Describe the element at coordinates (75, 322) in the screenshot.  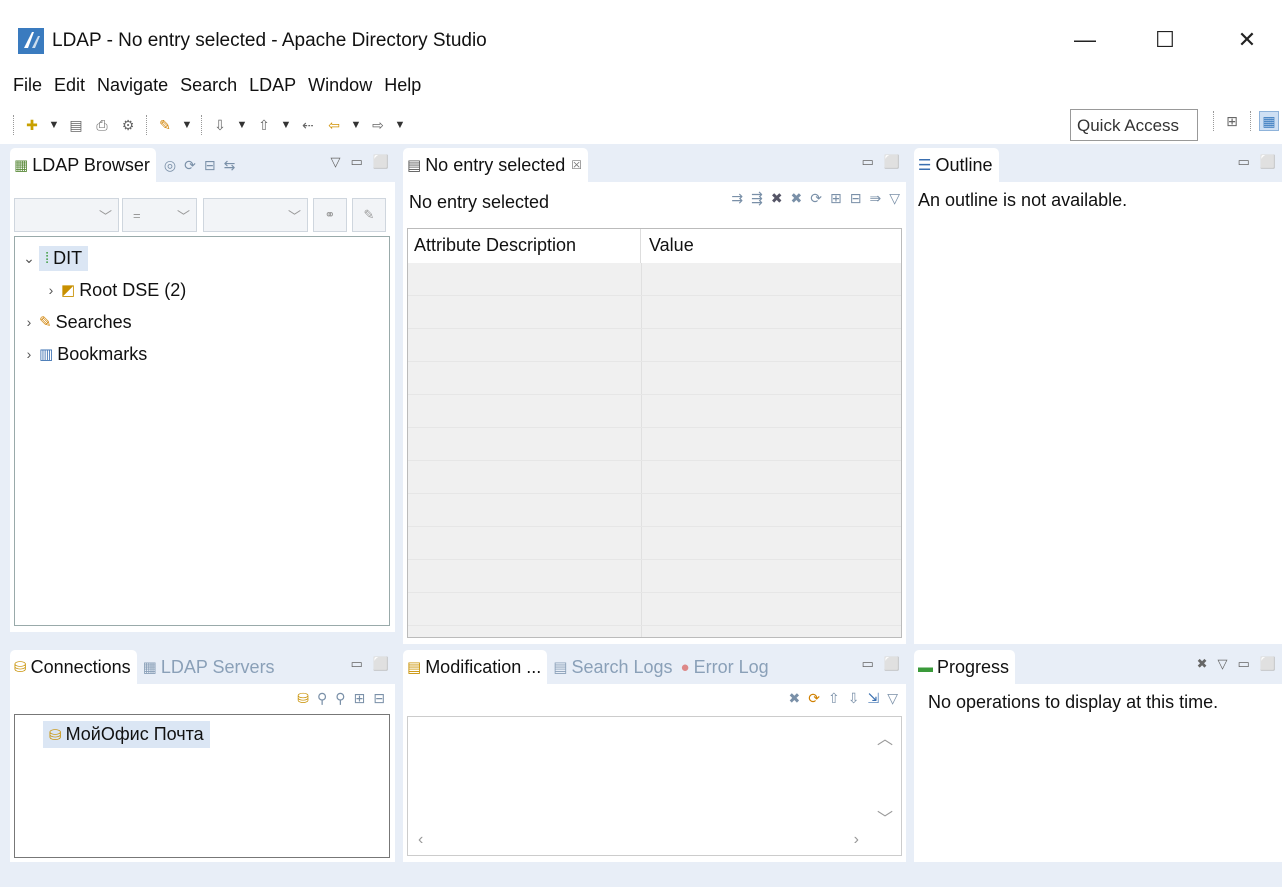
I see `tree-item-searches: › ✎ Searches` at that location.